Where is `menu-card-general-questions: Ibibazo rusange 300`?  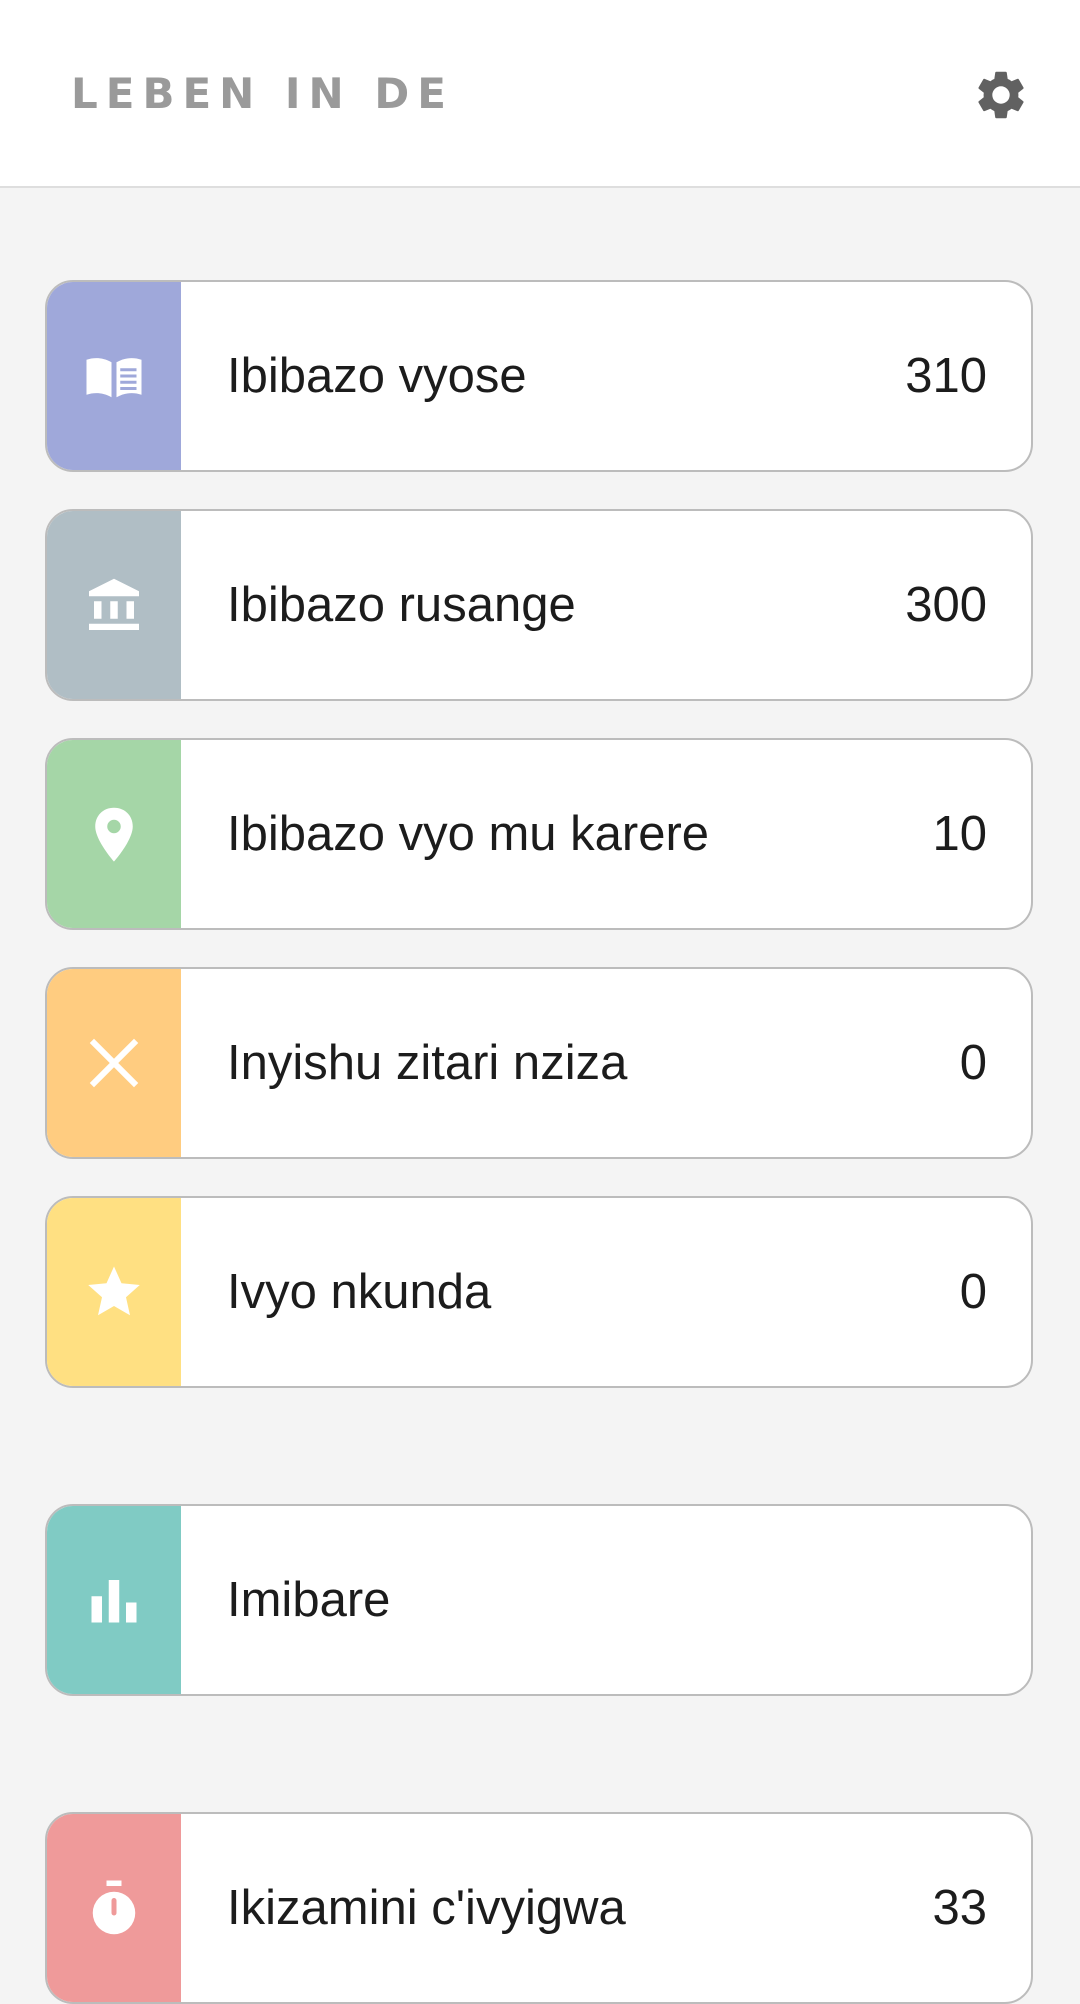 menu-card-general-questions: Ibibazo rusange 300 is located at coordinates (539, 605).